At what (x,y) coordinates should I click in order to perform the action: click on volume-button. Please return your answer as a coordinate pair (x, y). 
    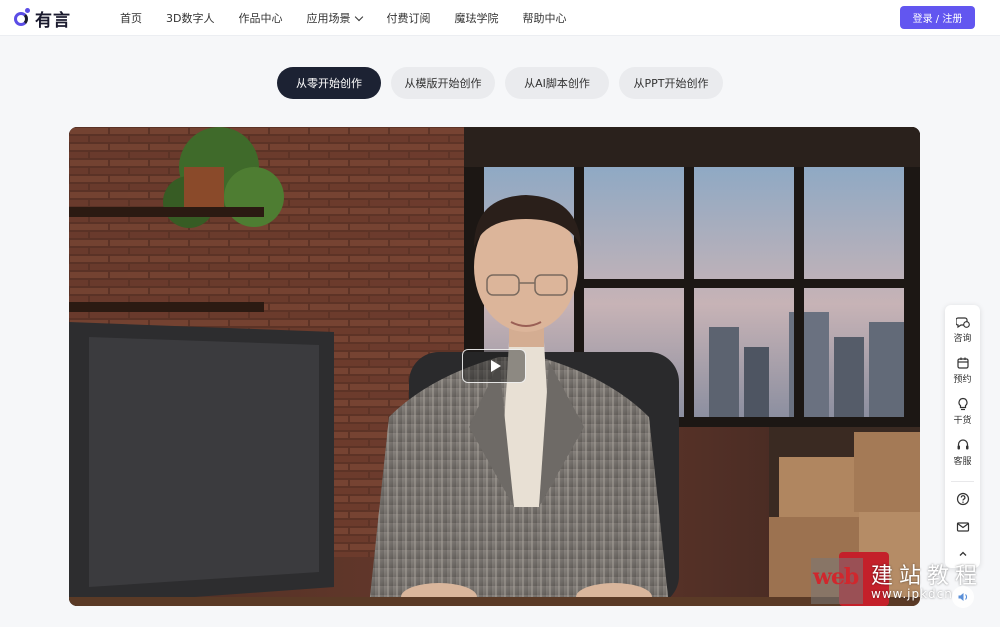
    Looking at the image, I should click on (963, 597).